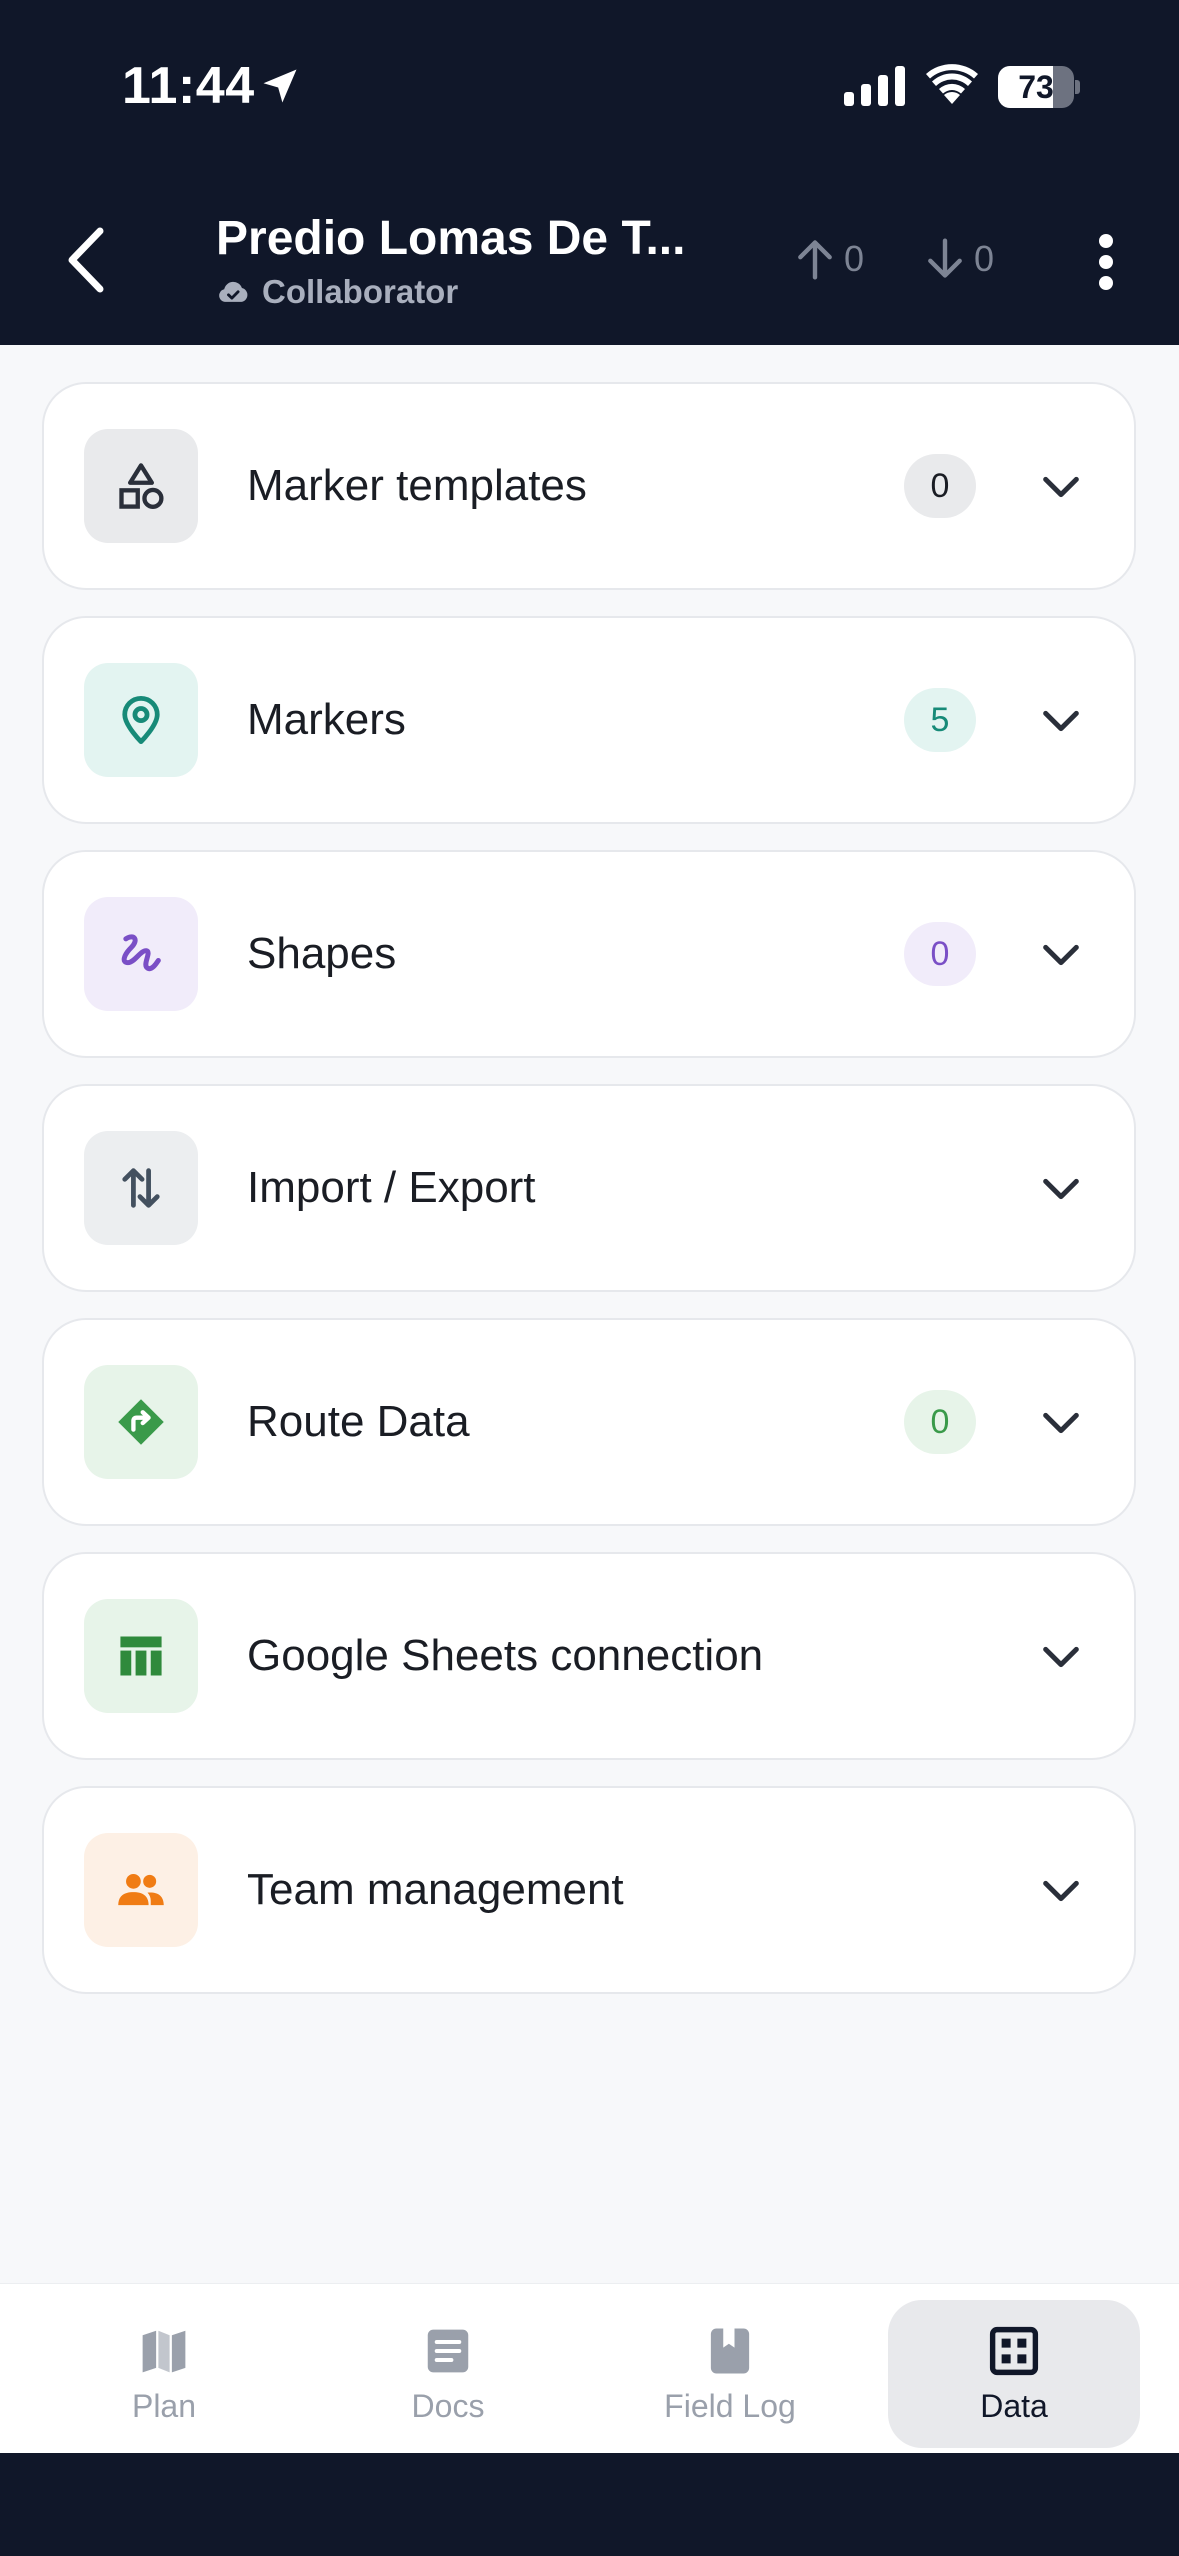  What do you see at coordinates (448, 2374) in the screenshot?
I see `tab-docs: Docs` at bounding box center [448, 2374].